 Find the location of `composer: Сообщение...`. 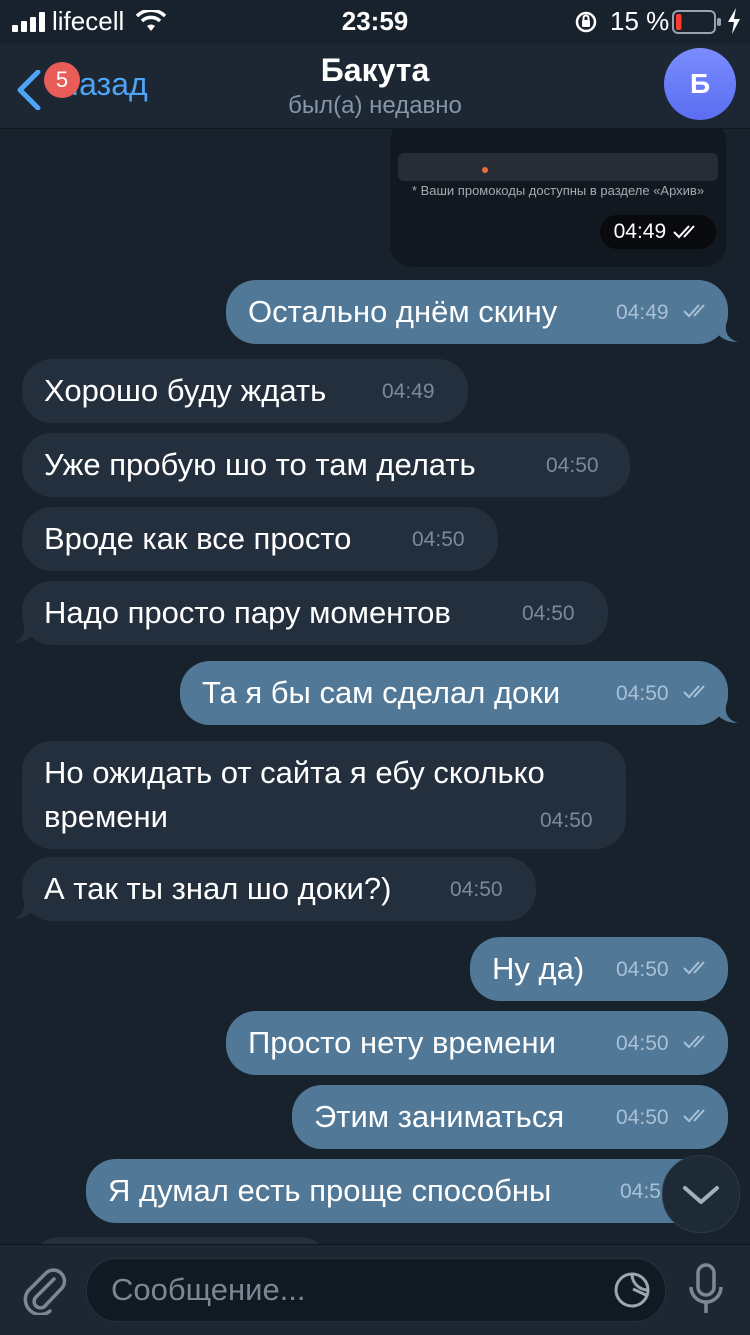

composer: Сообщение... is located at coordinates (375, 1289).